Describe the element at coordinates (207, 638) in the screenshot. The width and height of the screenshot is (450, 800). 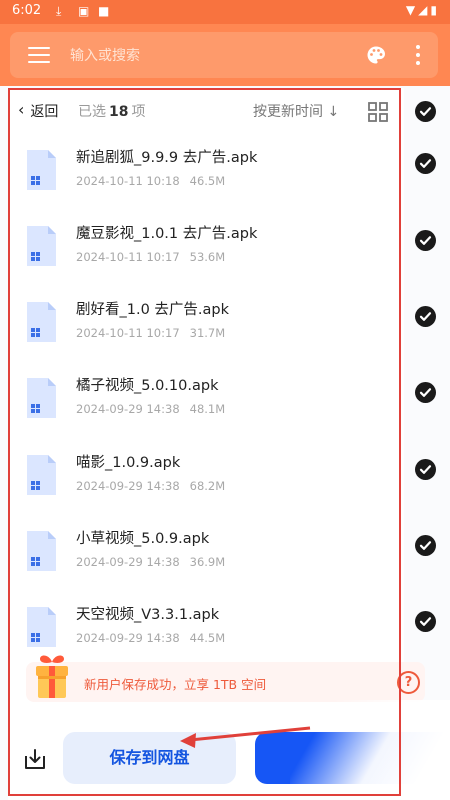
I see `file-size: 44.5M` at that location.